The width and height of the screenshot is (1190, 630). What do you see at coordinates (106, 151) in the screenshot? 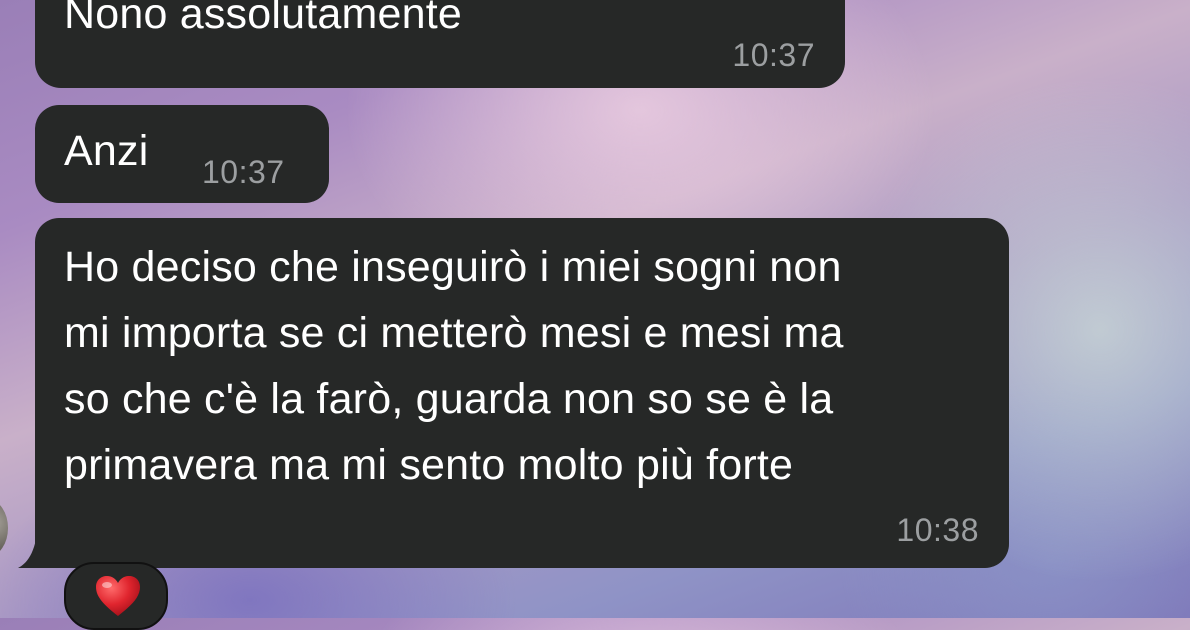
I see `message-text: Anzi` at bounding box center [106, 151].